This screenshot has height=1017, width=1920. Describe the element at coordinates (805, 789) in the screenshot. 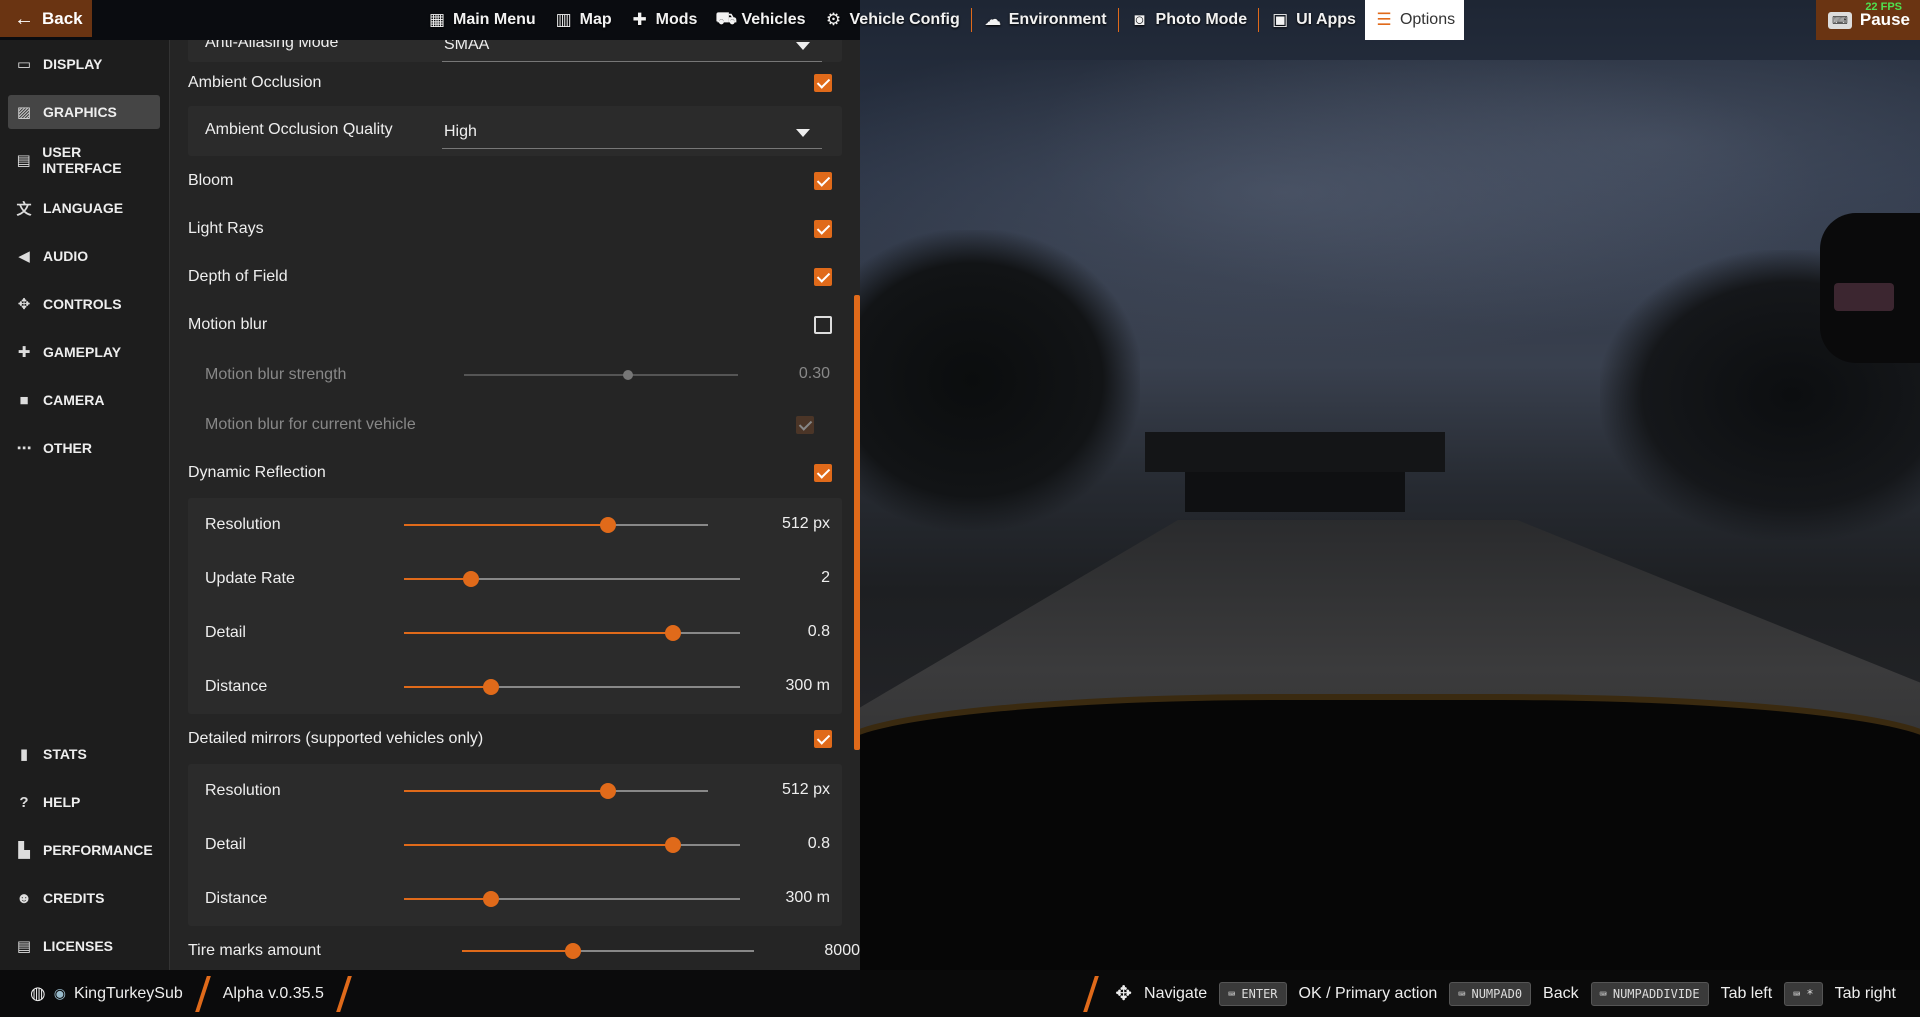

I see `slider-value: 512 px` at that location.